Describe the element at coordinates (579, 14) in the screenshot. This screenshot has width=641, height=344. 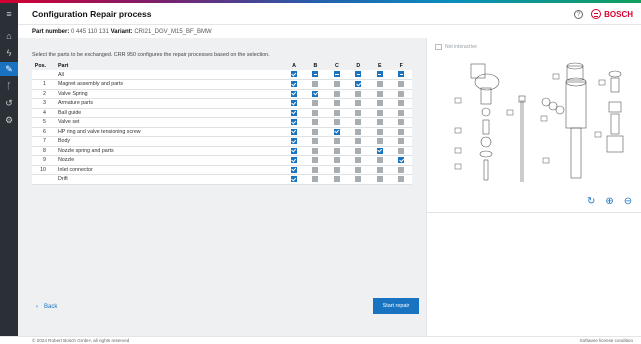
I see `question-icon: ?` at that location.